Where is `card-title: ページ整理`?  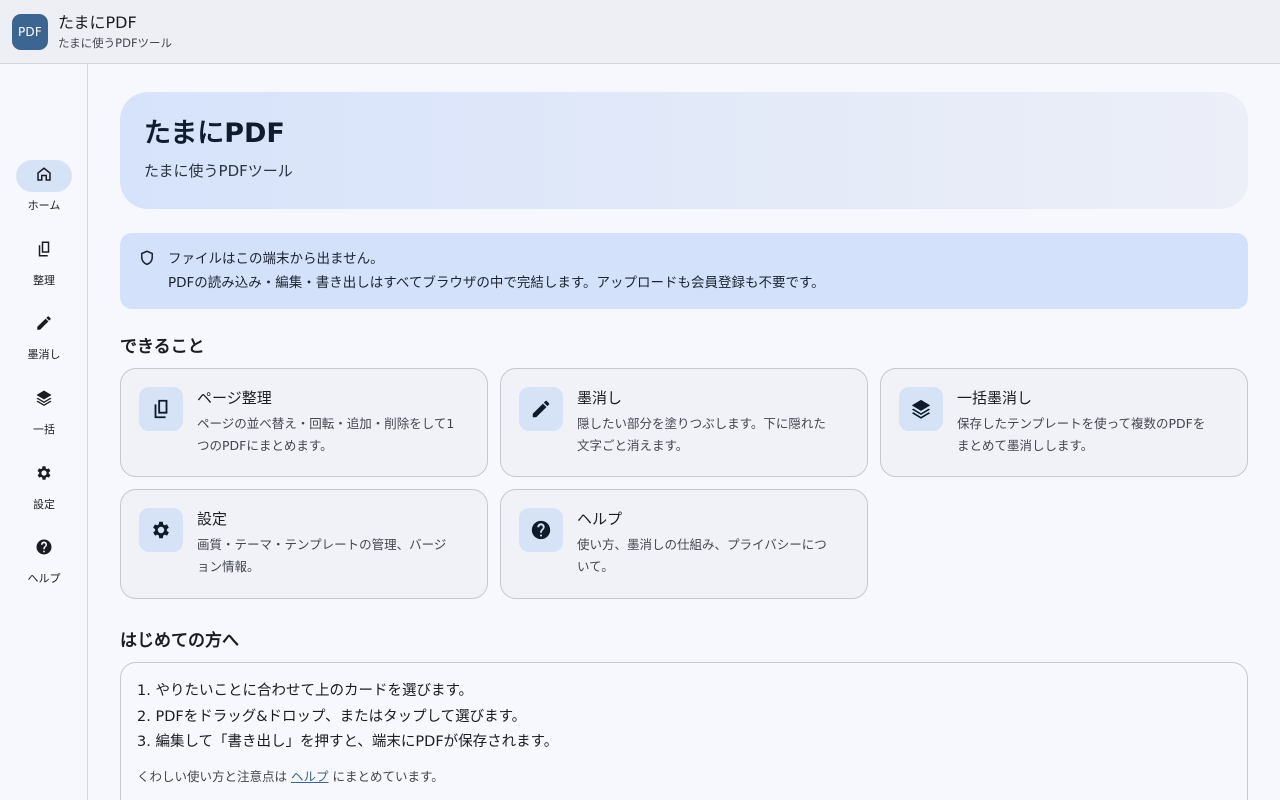
card-title: ページ整理 is located at coordinates (234, 398).